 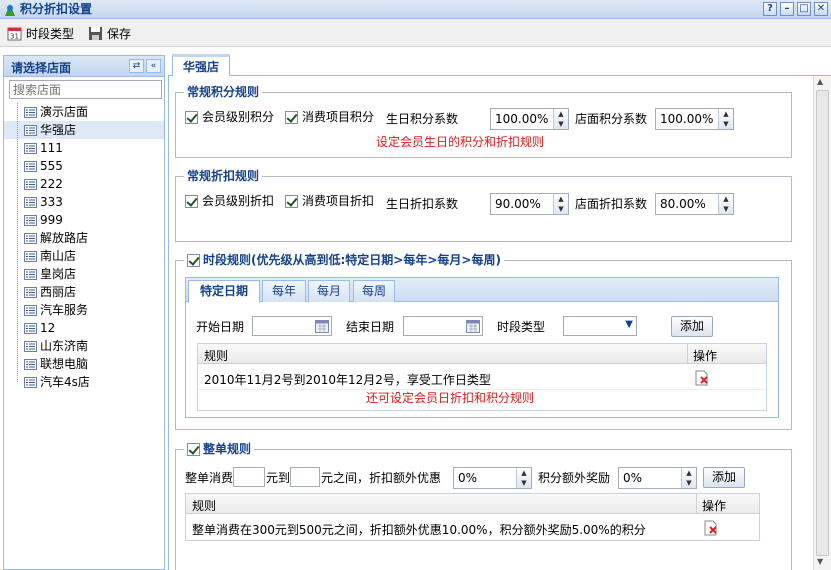 What do you see at coordinates (84, 202) in the screenshot?
I see `store-item: 333` at bounding box center [84, 202].